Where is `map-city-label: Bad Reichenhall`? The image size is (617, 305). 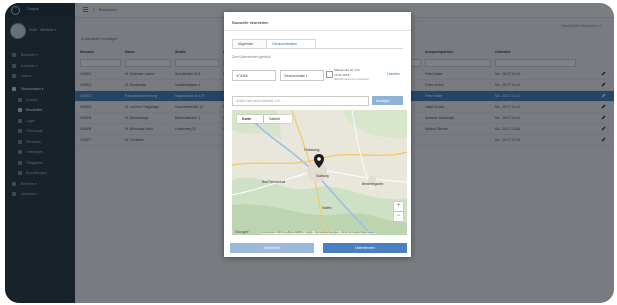
map-city-label: Bad Reichenhall is located at coordinates (274, 182).